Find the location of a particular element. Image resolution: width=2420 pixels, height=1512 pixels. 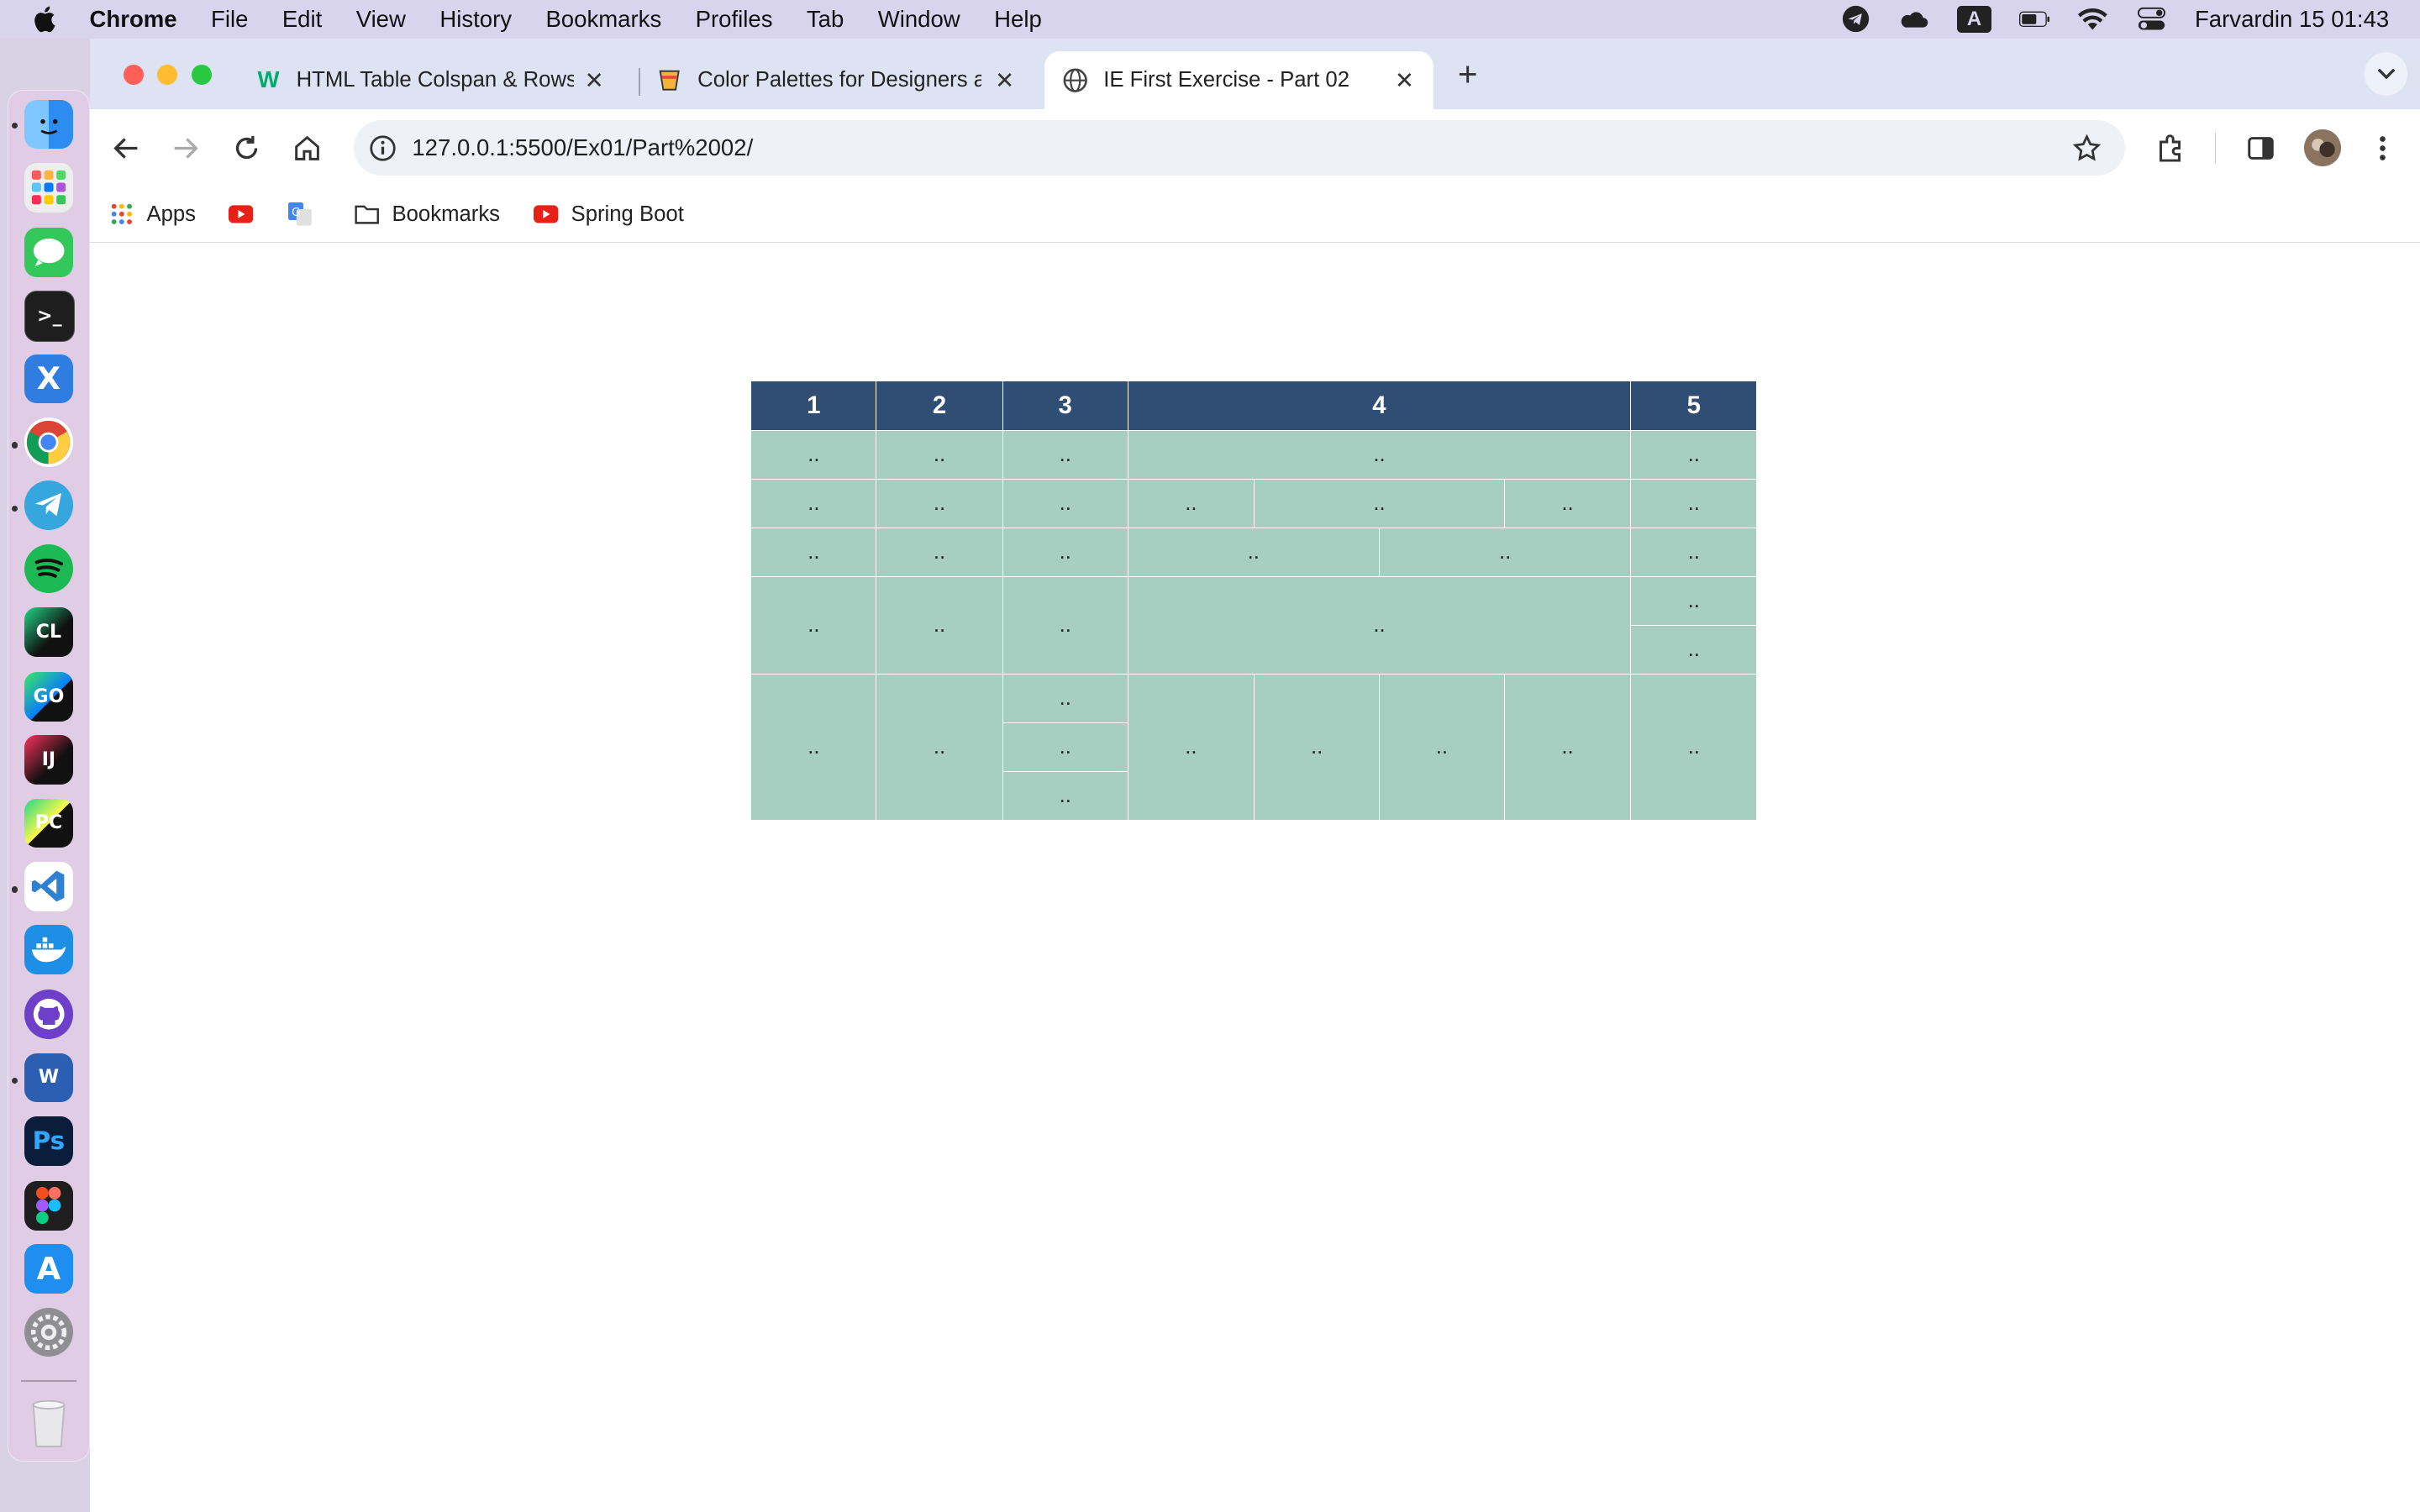

dock: >_ X CL GO IJ PC W Ps A is located at coordinates (49, 775).